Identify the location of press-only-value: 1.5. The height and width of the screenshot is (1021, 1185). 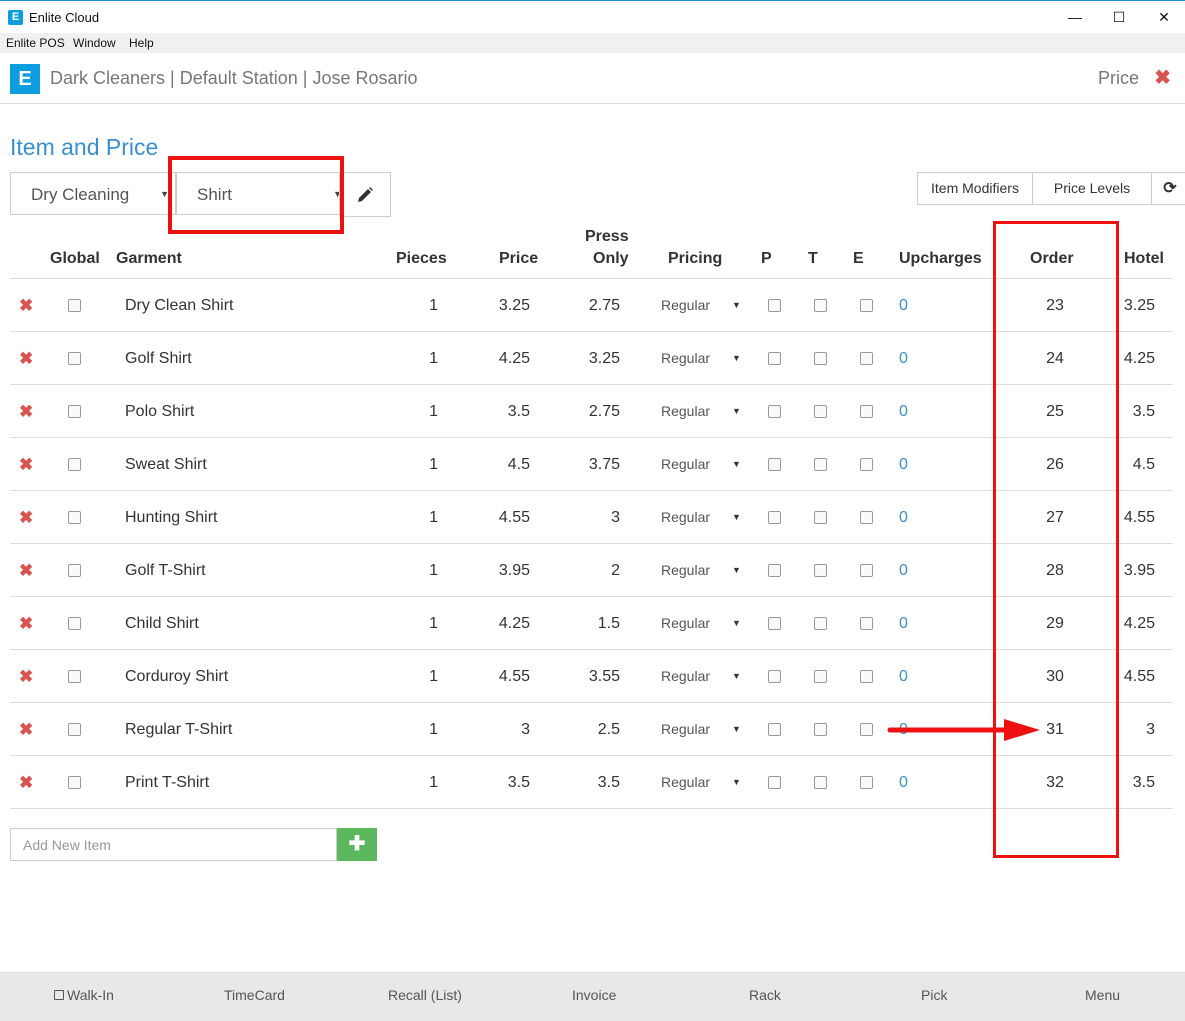
(595, 623).